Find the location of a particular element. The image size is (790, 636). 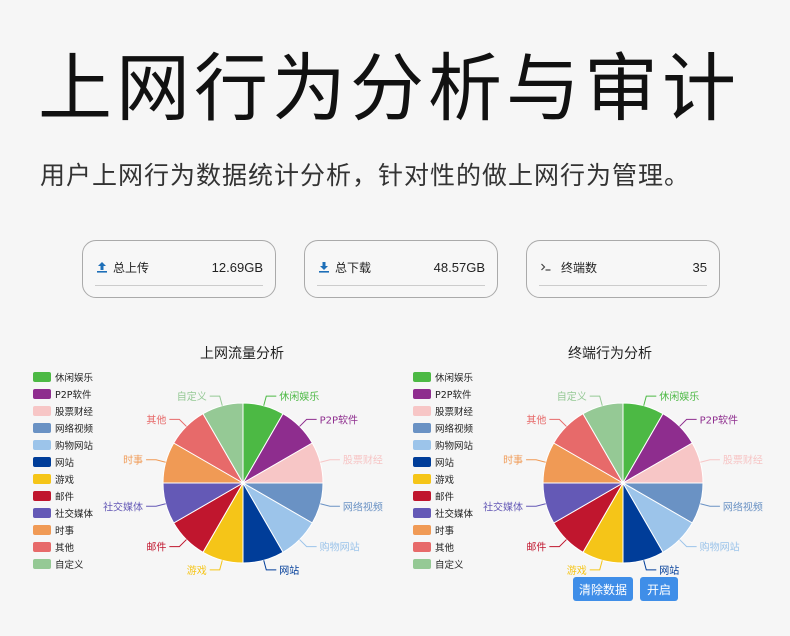

legend-label: 邮件 is located at coordinates (445, 497).